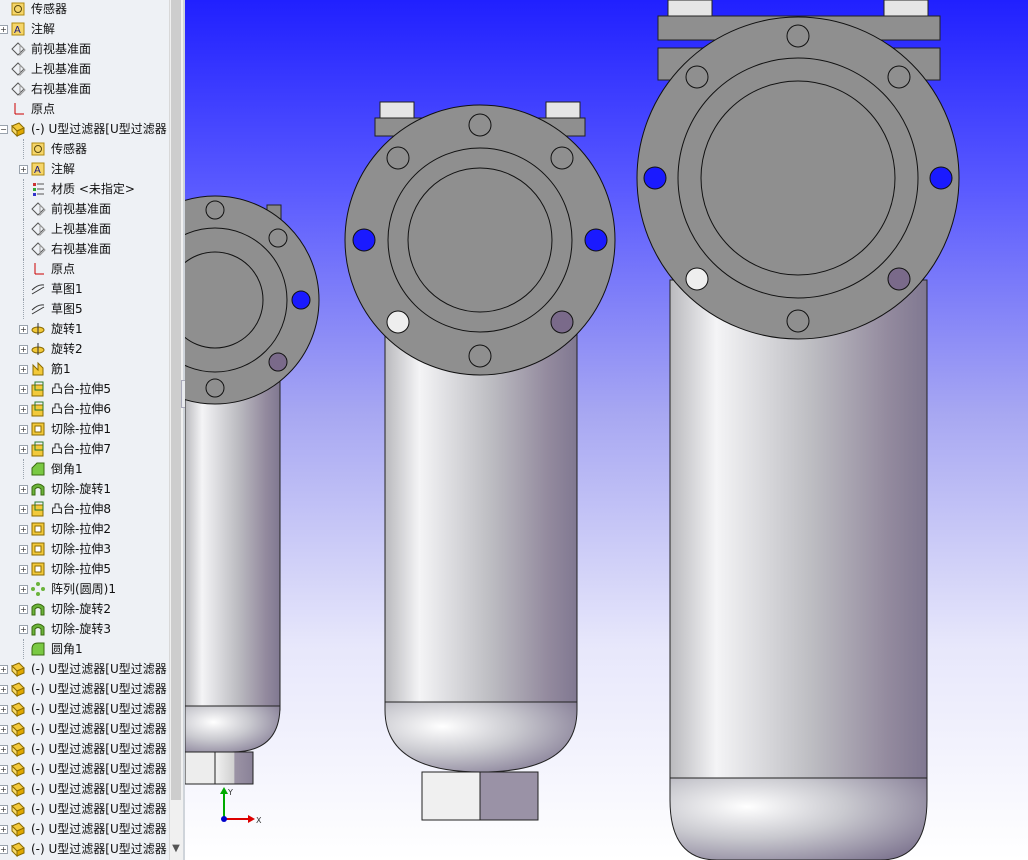 This screenshot has width=1028, height=860. Describe the element at coordinates (176, 849) in the screenshot. I see `scroll-down-arrow-icon: ▼` at that location.